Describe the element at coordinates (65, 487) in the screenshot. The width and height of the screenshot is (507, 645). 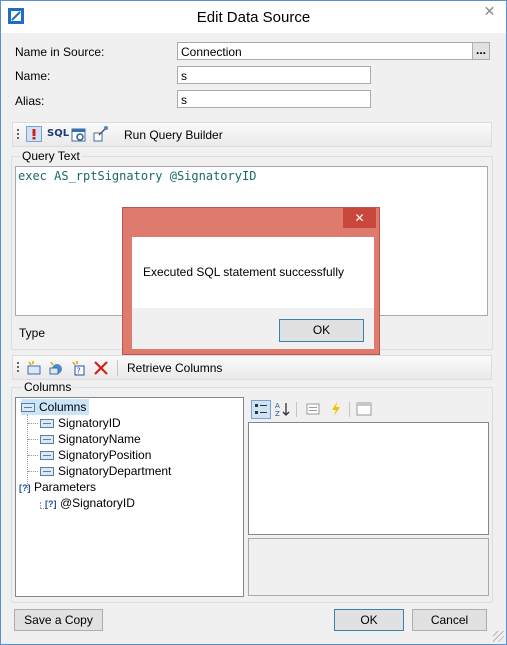
I see `tree-parameters-root-label: Parameters` at that location.